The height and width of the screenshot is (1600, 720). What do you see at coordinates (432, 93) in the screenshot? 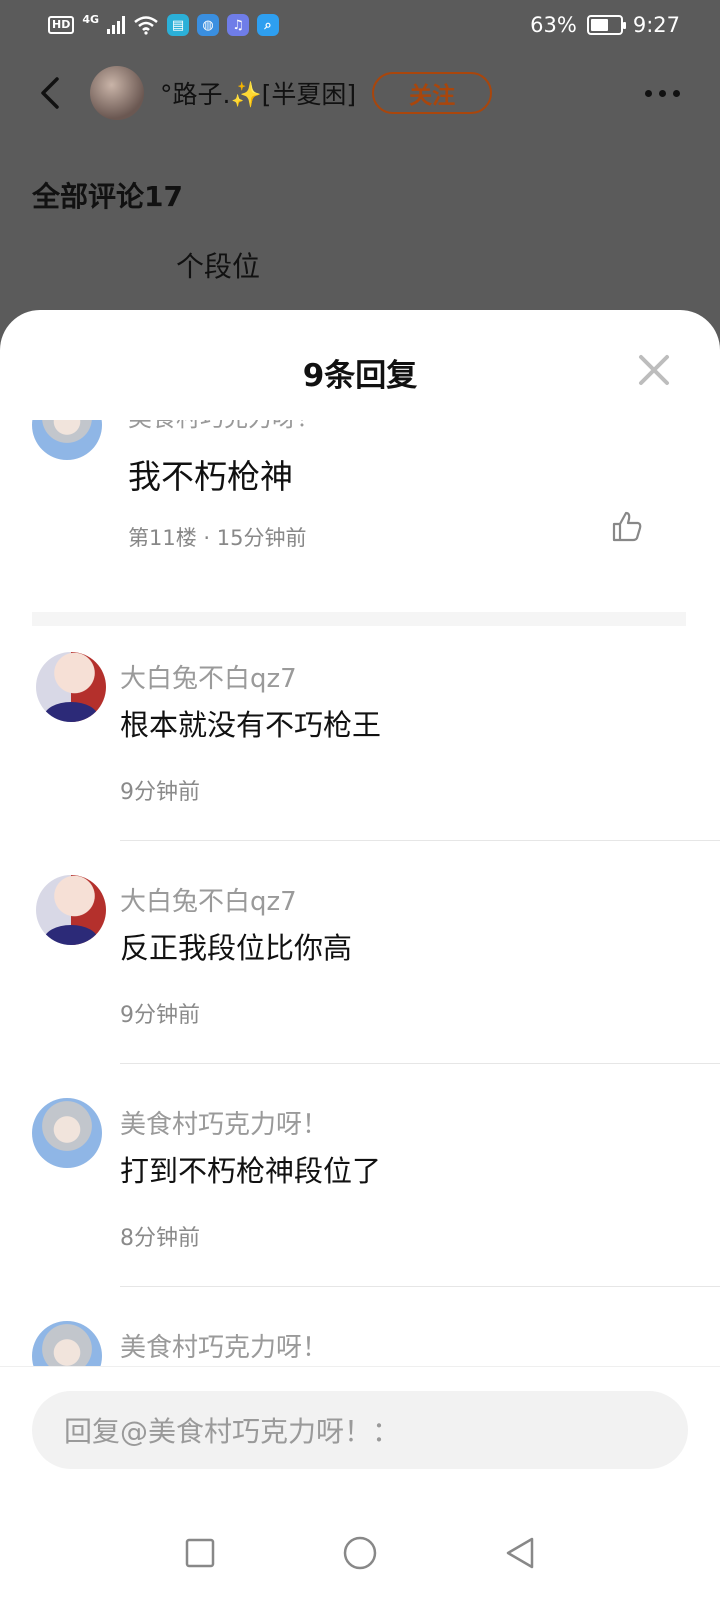
I see `follow-button: 关注` at bounding box center [432, 93].